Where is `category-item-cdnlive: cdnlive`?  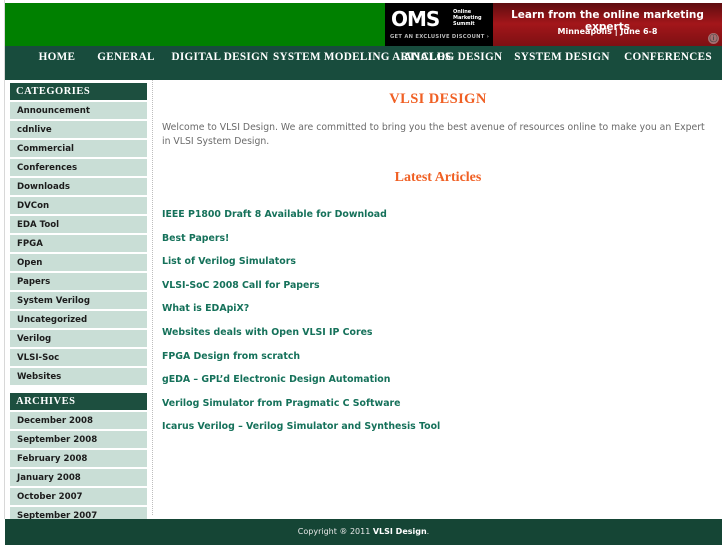 category-item-cdnlive: cdnlive is located at coordinates (78, 129).